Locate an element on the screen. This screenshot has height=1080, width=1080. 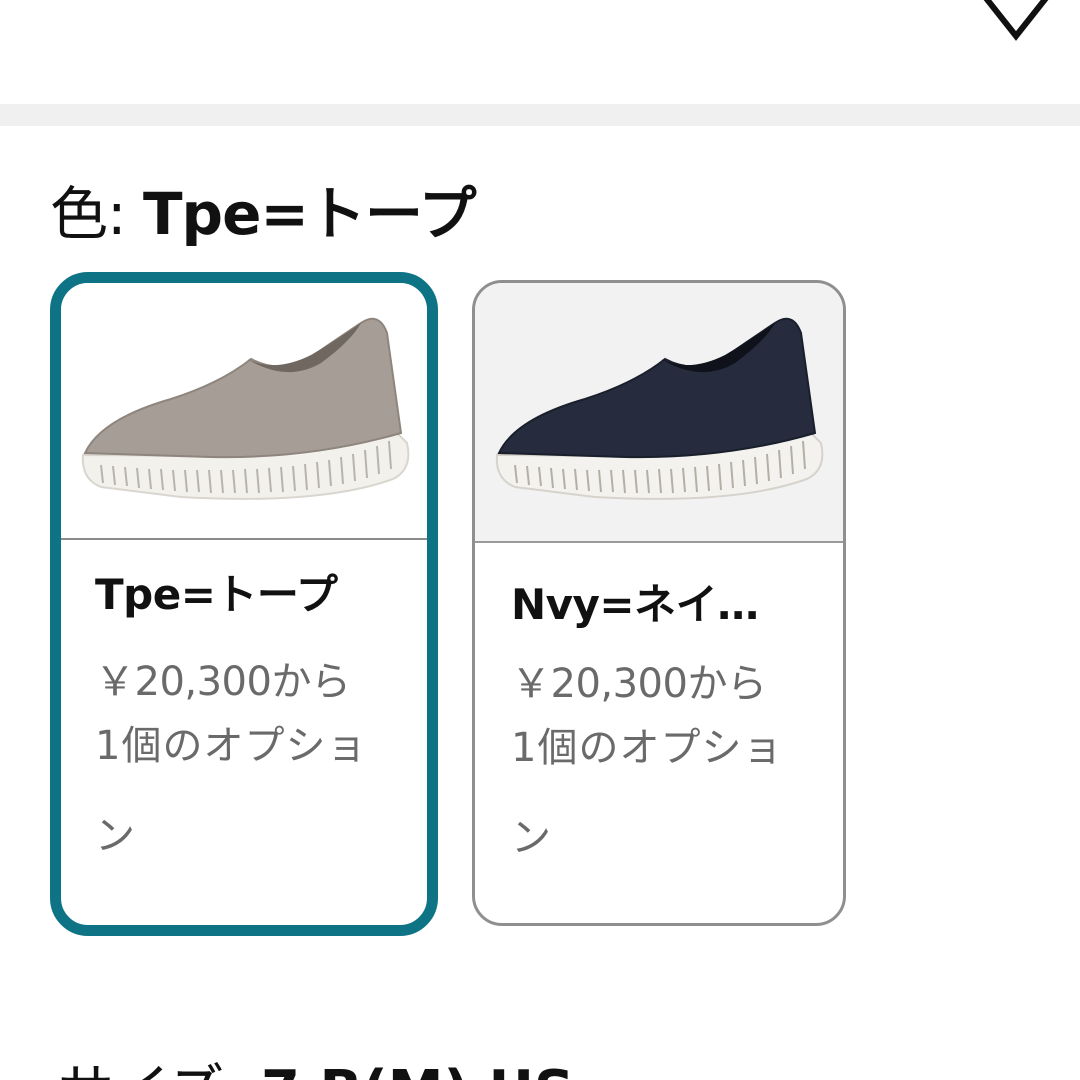
color-label: 色: is located at coordinates (96, 214).